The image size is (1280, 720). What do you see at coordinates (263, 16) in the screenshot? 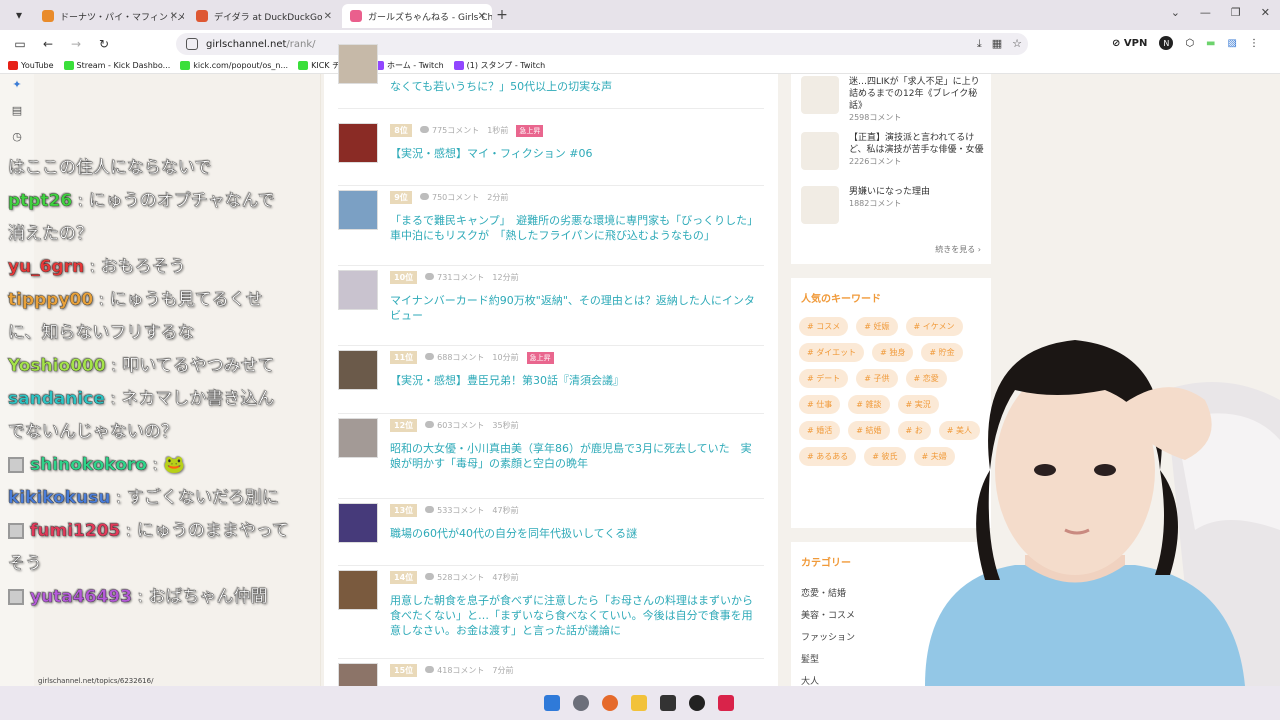
I see `tab-1: デイダラ at DuckDuckGo ✕` at bounding box center [263, 16].